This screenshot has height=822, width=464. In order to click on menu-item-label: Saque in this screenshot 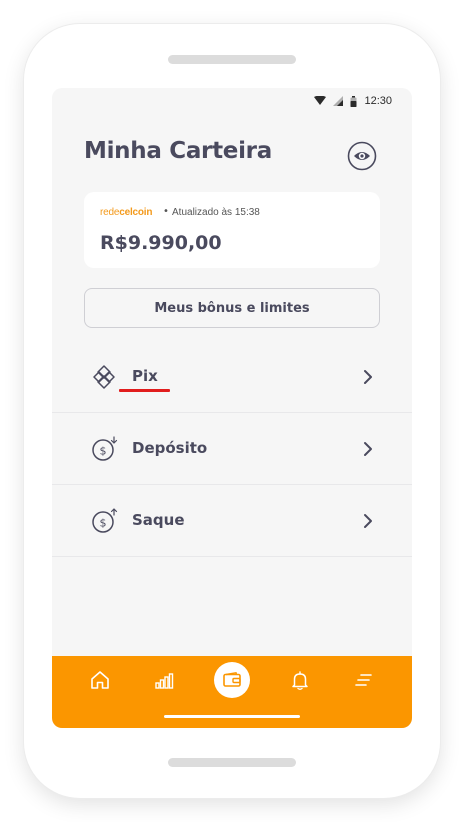, I will do `click(158, 520)`.